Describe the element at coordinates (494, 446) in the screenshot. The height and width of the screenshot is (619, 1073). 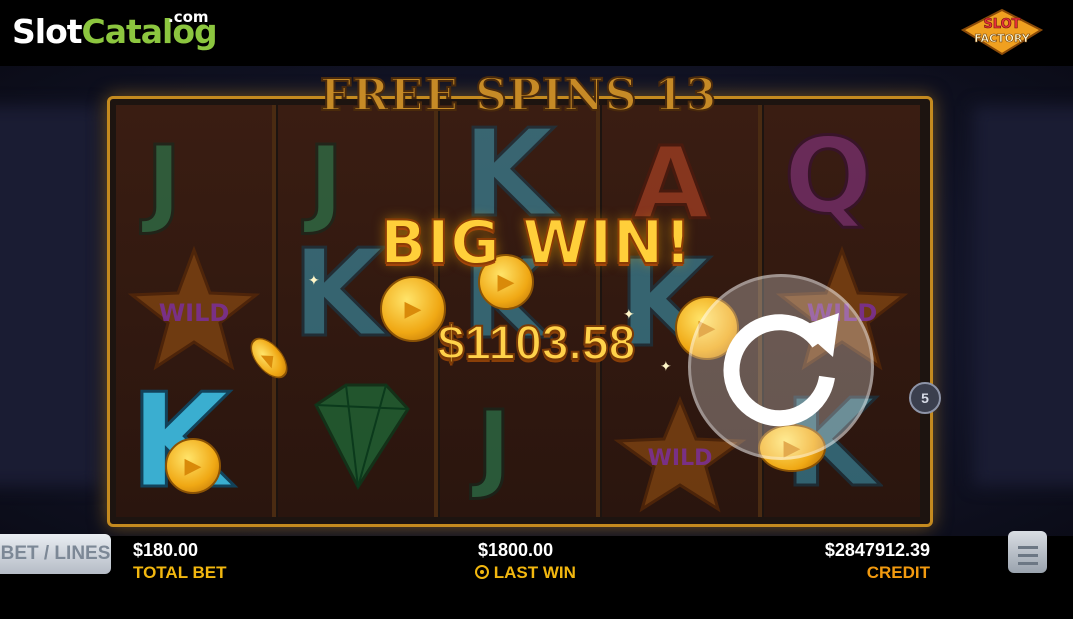
I see `symbol-j: J` at that location.